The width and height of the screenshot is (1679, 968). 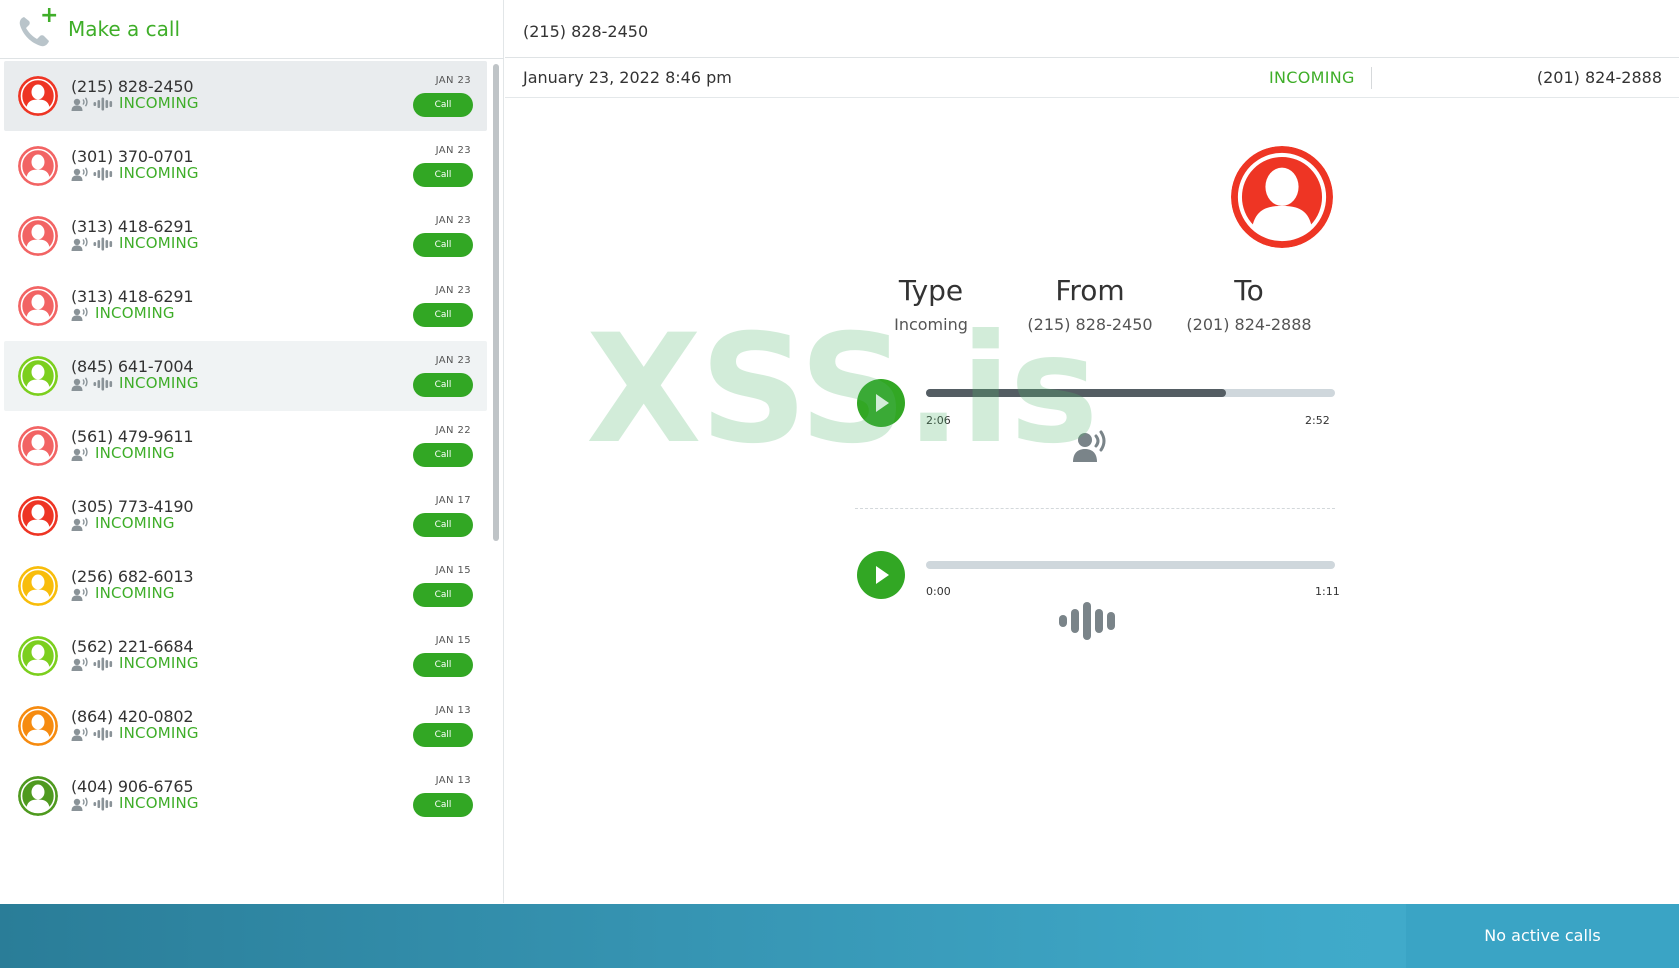 I want to click on make-call-label: Make a call, so click(x=124, y=29).